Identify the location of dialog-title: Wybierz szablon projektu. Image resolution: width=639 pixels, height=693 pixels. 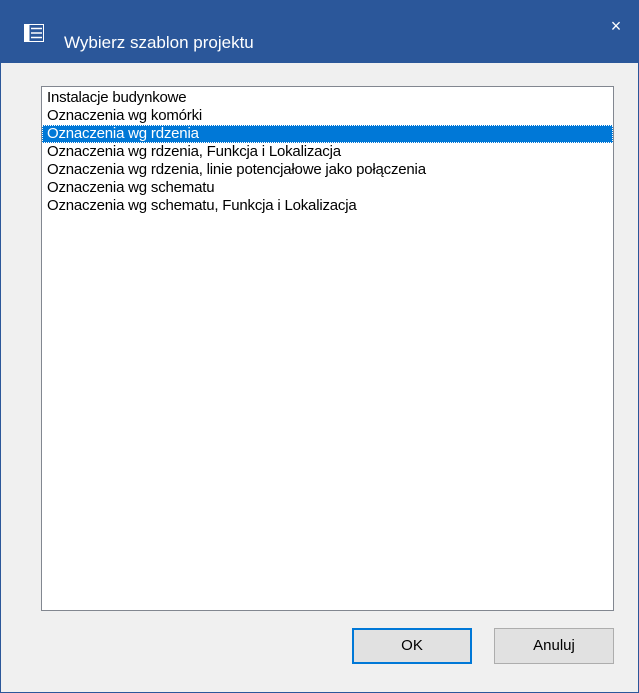
(159, 42).